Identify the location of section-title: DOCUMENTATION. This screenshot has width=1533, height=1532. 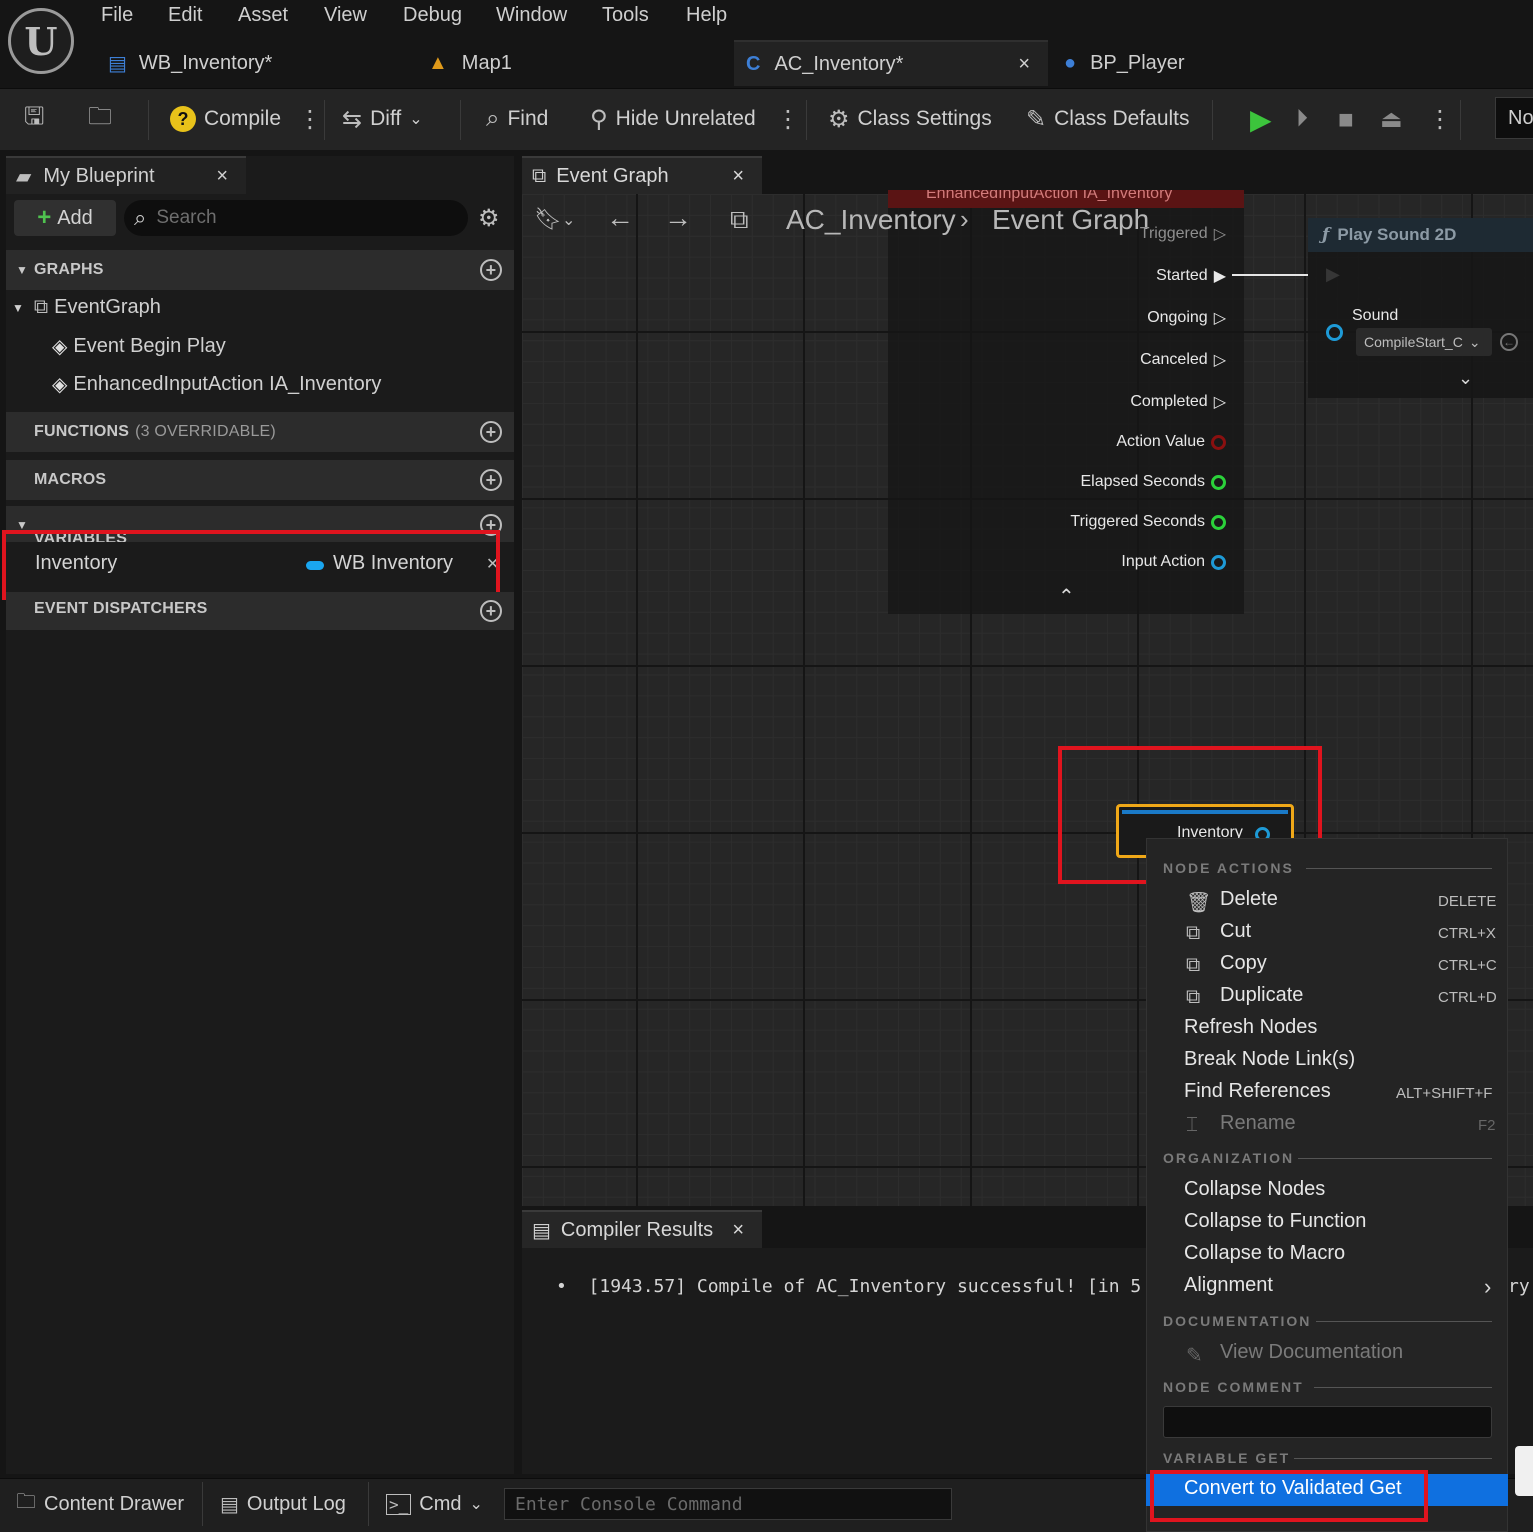
(1237, 1321).